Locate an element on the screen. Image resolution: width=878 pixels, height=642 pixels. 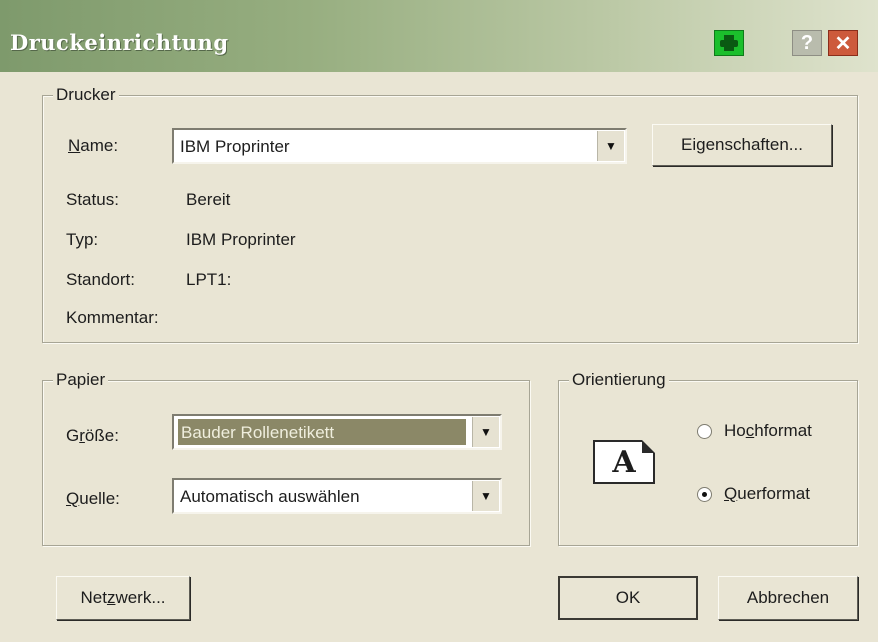
source-label-rest: uelle: is located at coordinates (99, 498).